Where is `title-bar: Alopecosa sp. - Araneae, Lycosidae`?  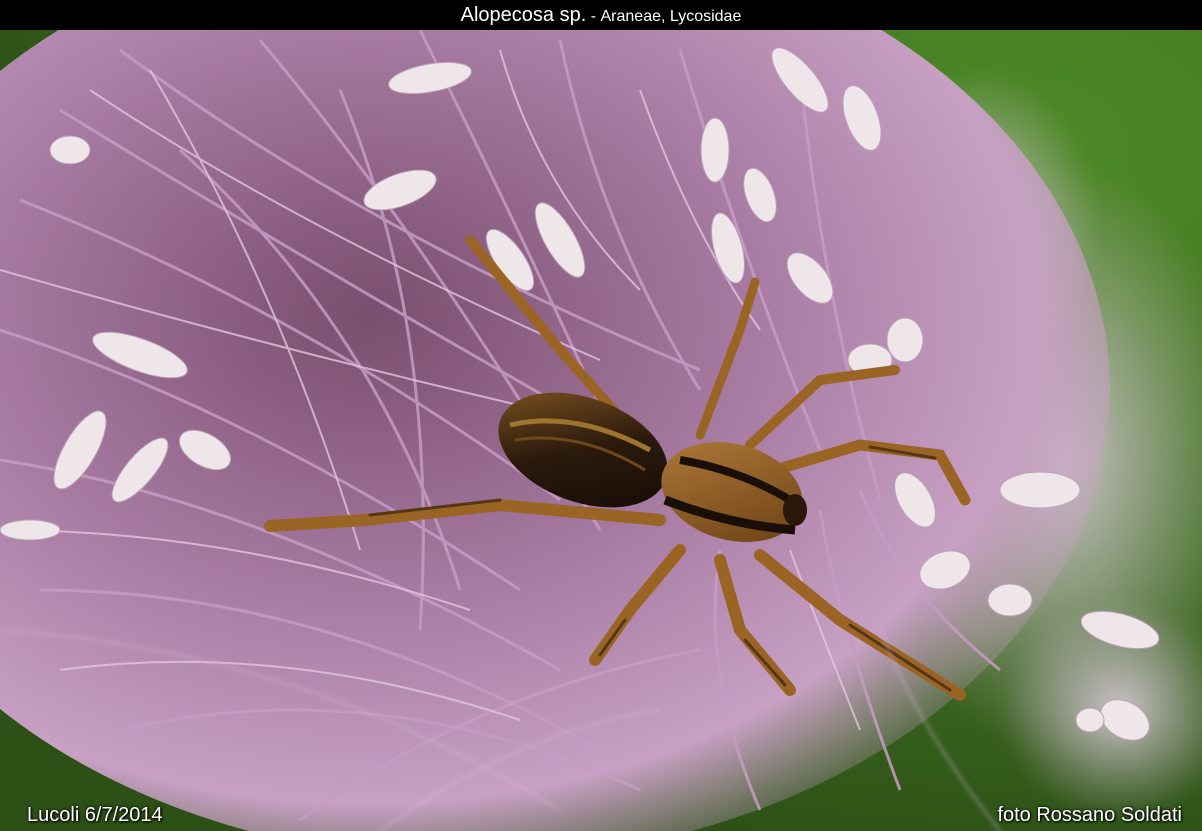 title-bar: Alopecosa sp. - Araneae, Lycosidae is located at coordinates (601, 15).